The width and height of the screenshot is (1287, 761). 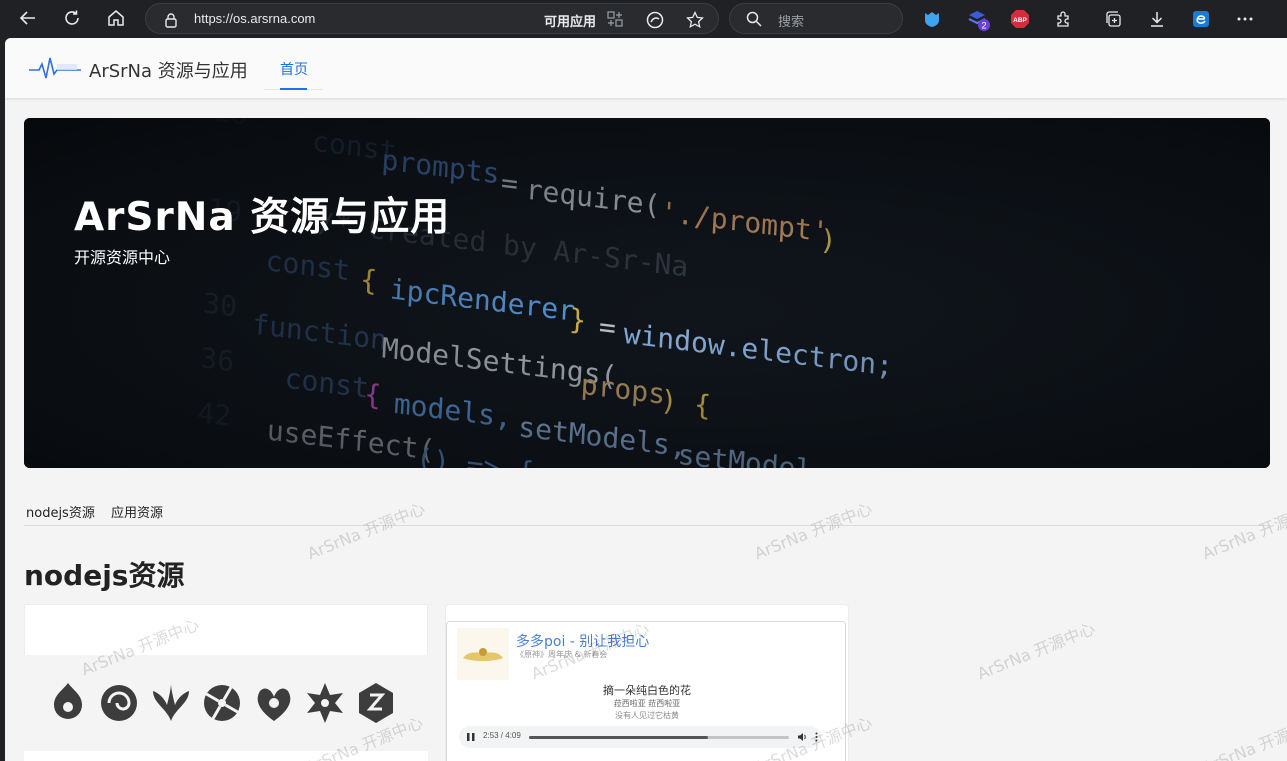 What do you see at coordinates (647, 703) in the screenshot?
I see `lyric-romanized: 菈西啦亚 菈西啦亚` at bounding box center [647, 703].